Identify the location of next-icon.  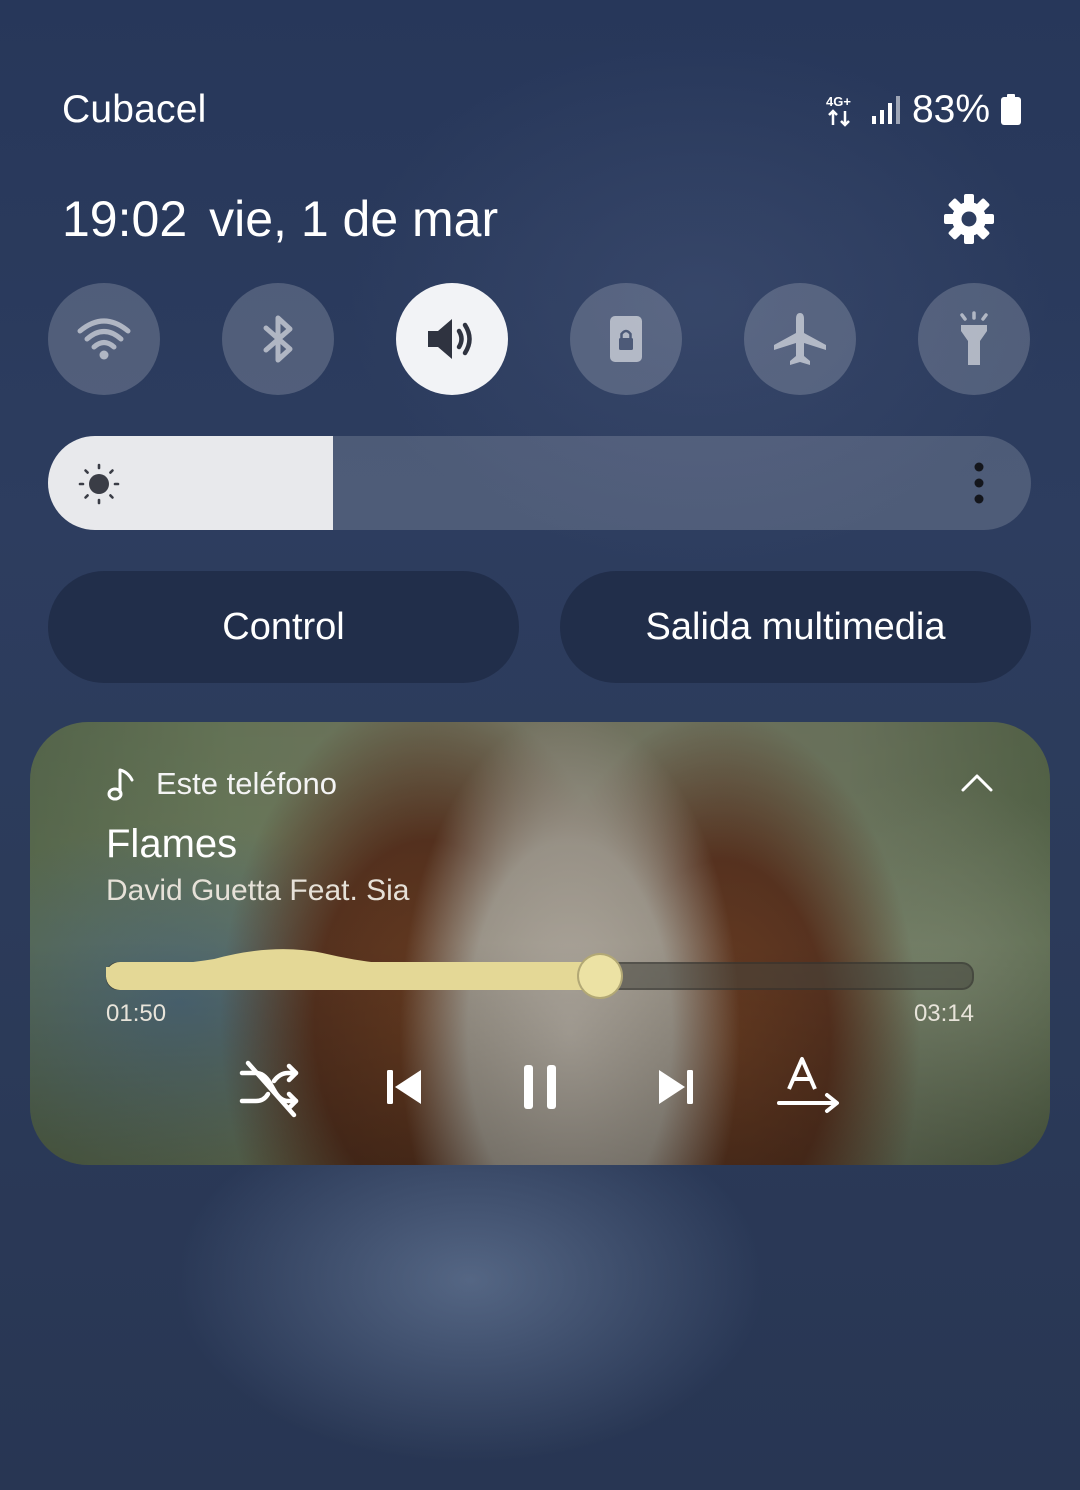
(676, 1087).